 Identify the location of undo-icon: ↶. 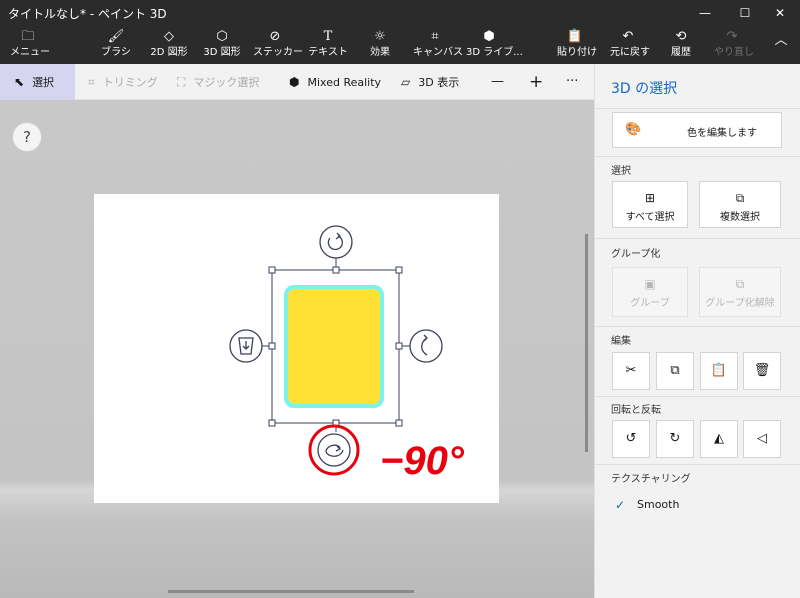
(628, 36).